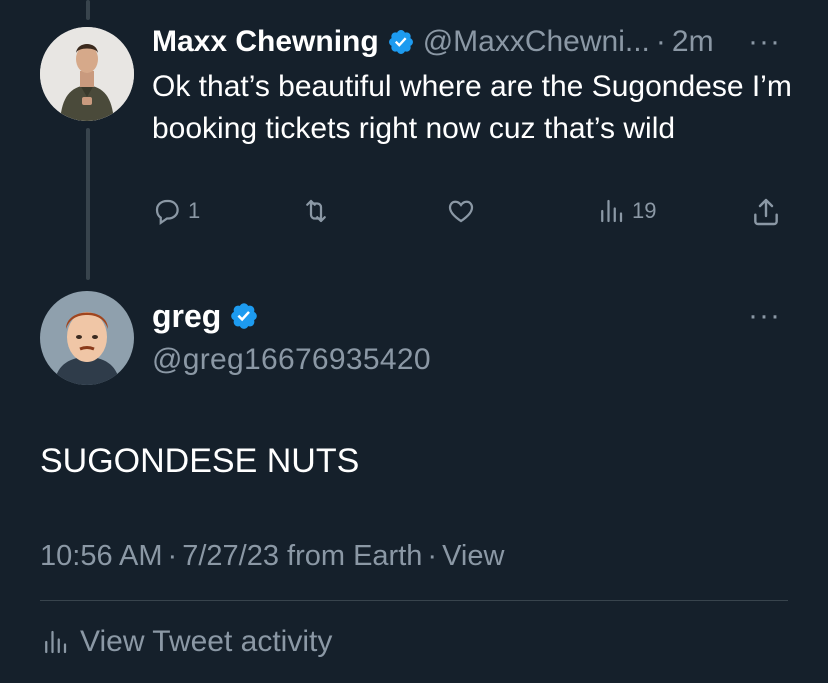  Describe the element at coordinates (291, 338) in the screenshot. I see `tweet-header: greg @greg16676935420` at that location.